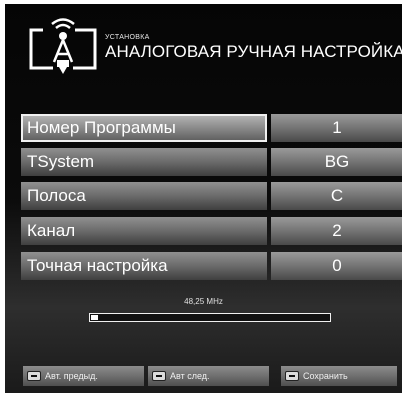 This screenshot has height=397, width=407. What do you see at coordinates (336, 266) in the screenshot?
I see `setting-value: 0` at bounding box center [336, 266].